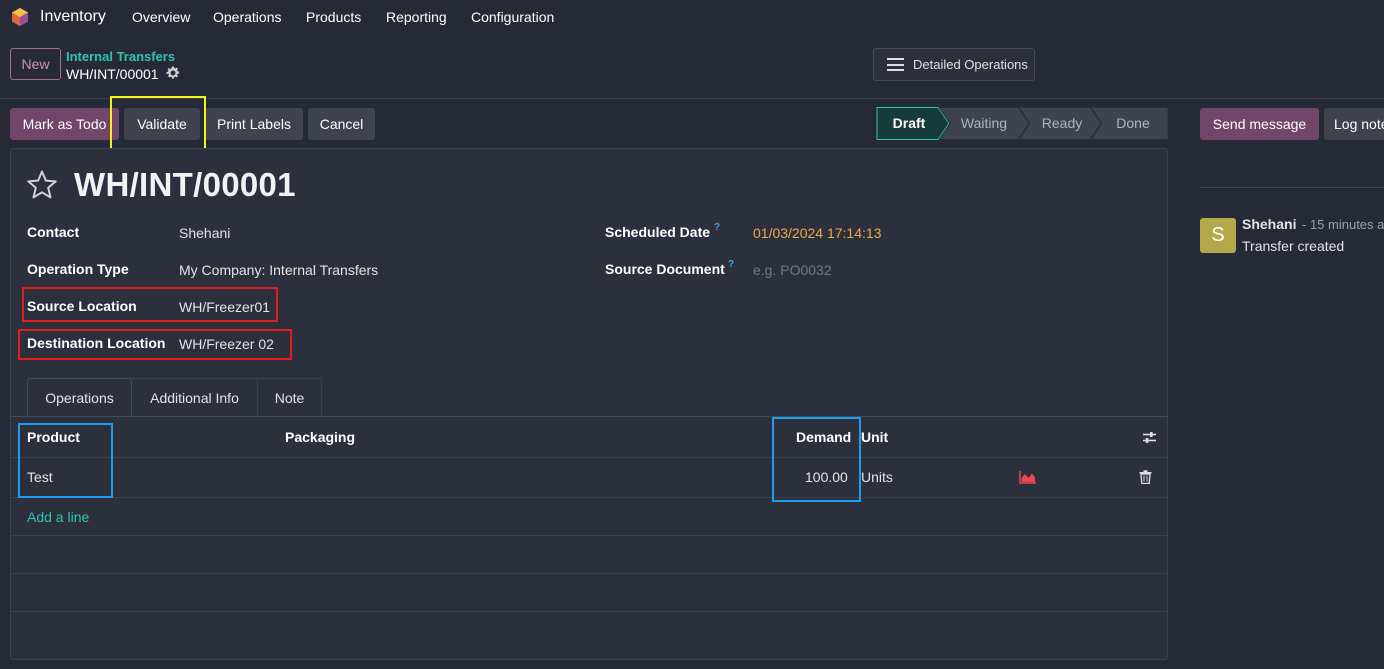 This screenshot has height=669, width=1384. What do you see at coordinates (1343, 224) in the screenshot?
I see `message-time: - 15 minutes ago` at bounding box center [1343, 224].